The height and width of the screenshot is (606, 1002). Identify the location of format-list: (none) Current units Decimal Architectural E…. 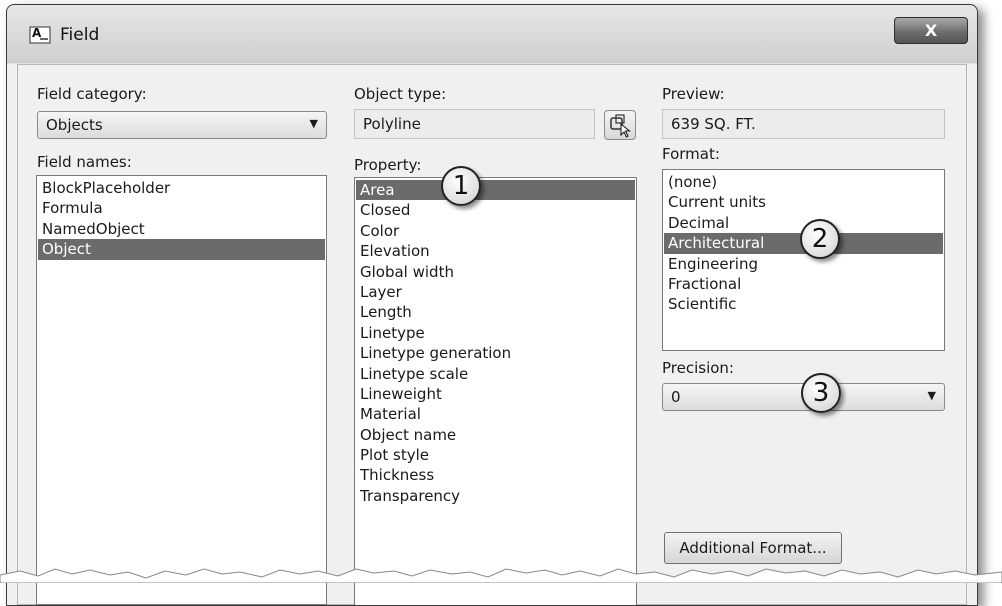
(803, 260).